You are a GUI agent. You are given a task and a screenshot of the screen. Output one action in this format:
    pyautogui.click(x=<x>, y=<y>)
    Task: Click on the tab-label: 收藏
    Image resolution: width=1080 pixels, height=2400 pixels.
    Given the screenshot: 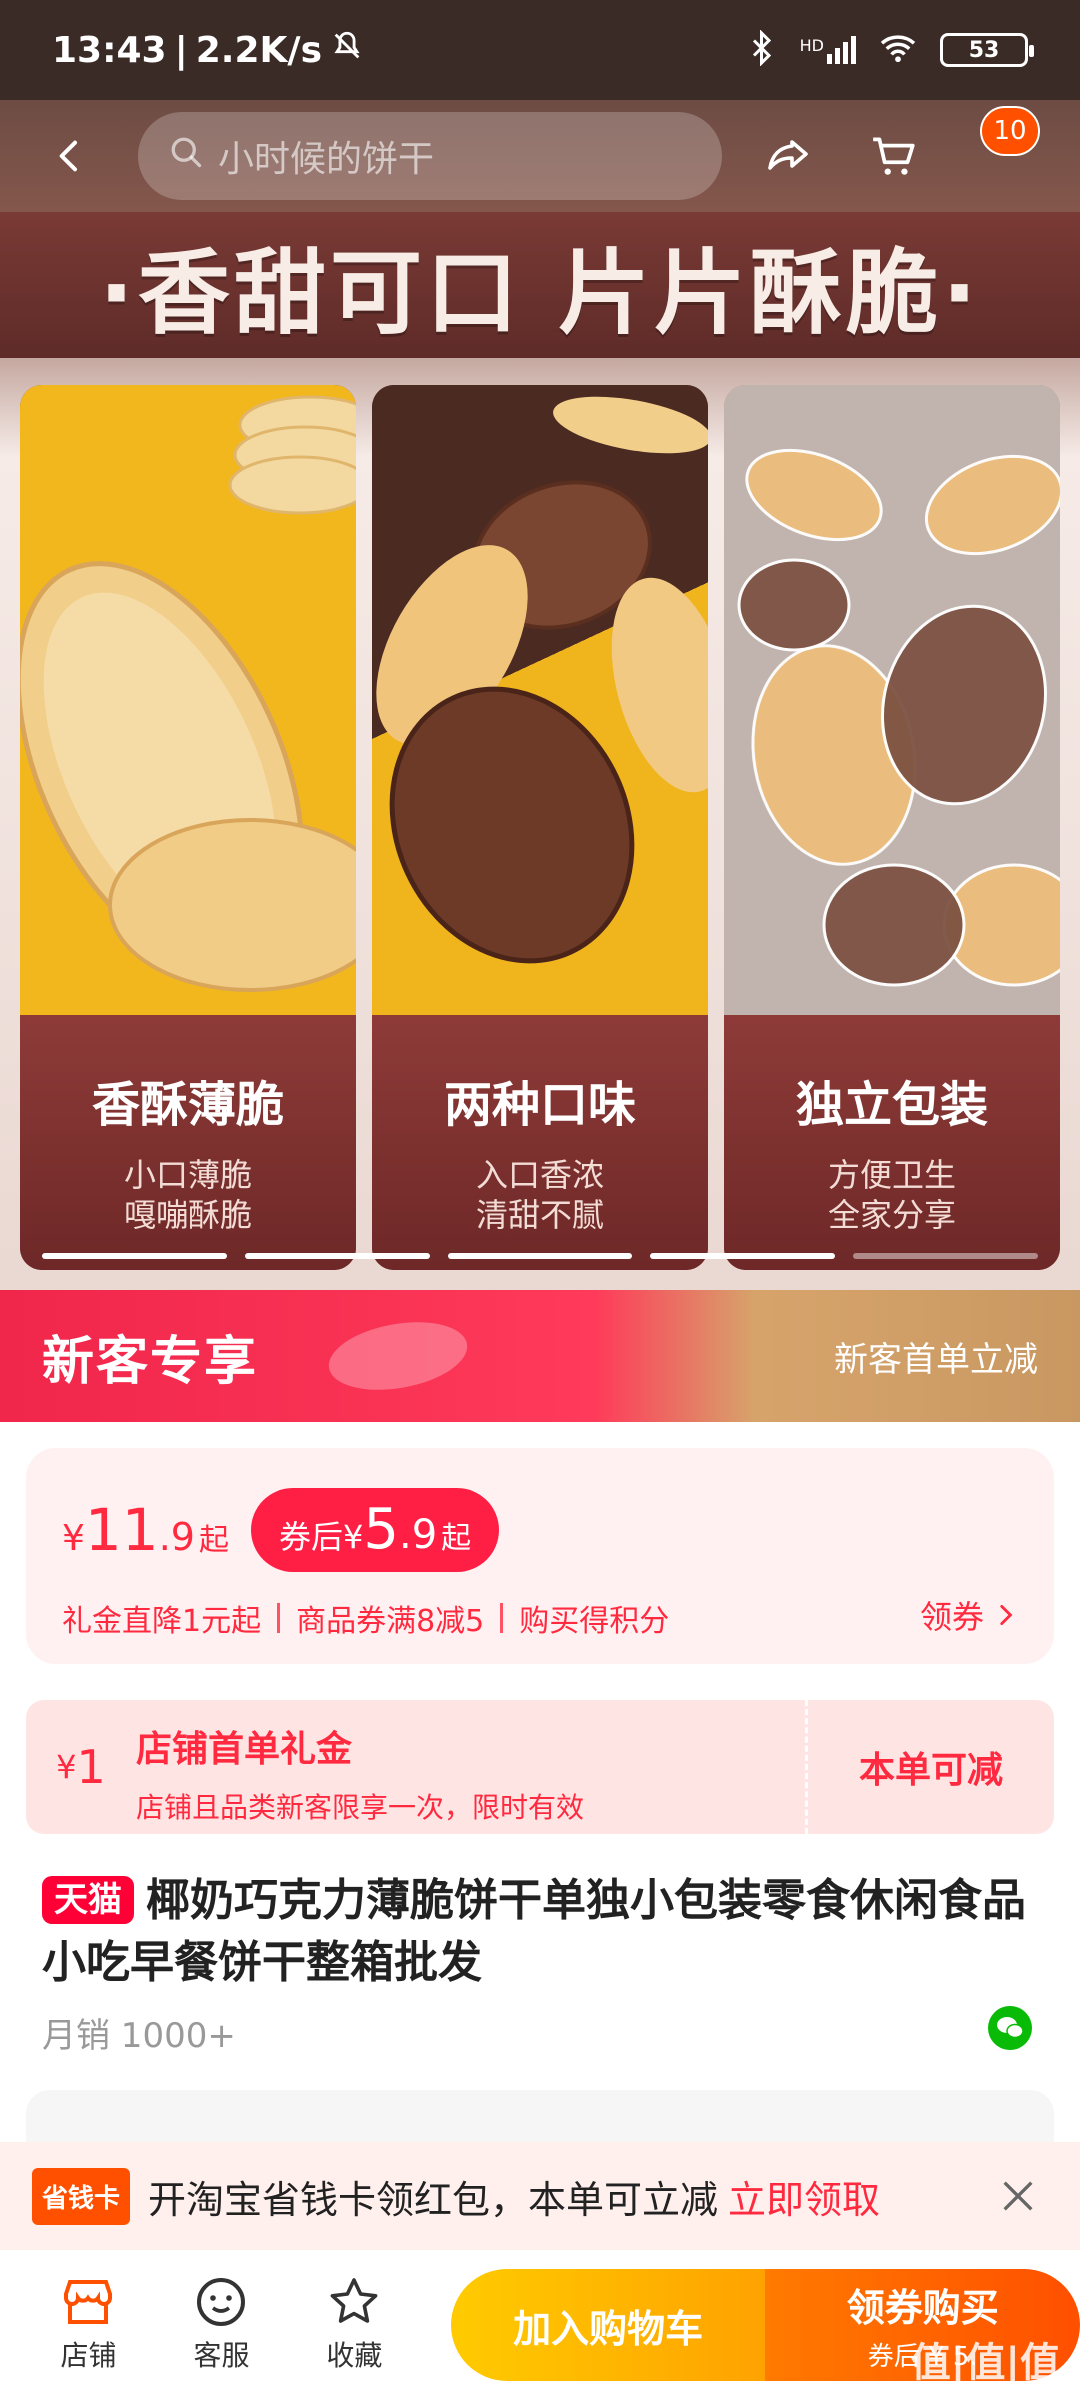 What is the action you would take?
    pyautogui.click(x=354, y=2355)
    